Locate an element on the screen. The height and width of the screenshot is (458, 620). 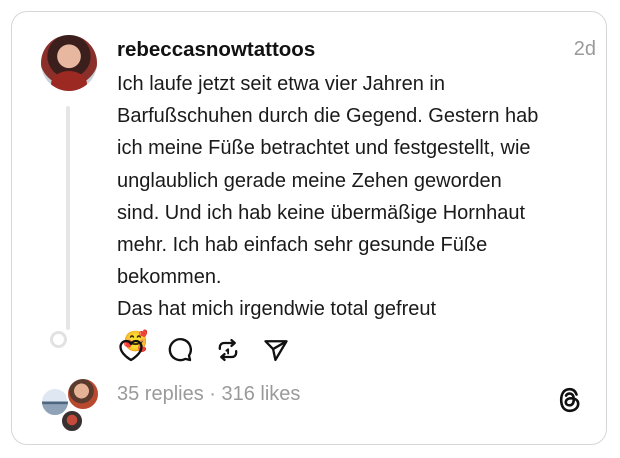
like-button is located at coordinates (131, 350).